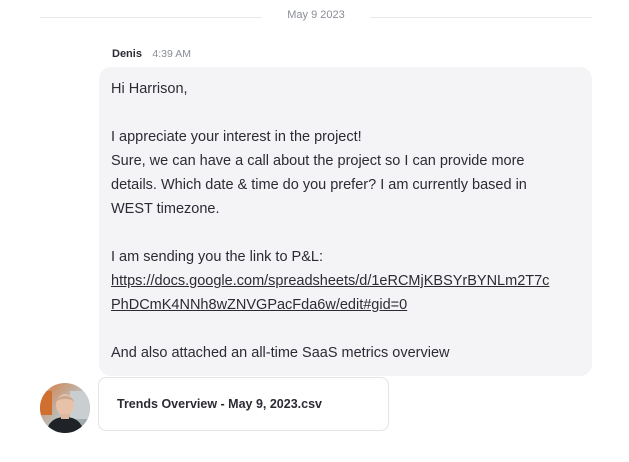 The image size is (629, 462). I want to click on pl-spreadsheet-link-line-2: PhDCmK4NNh8wZNVGPacFda6w/edit#gid=0, so click(259, 305).